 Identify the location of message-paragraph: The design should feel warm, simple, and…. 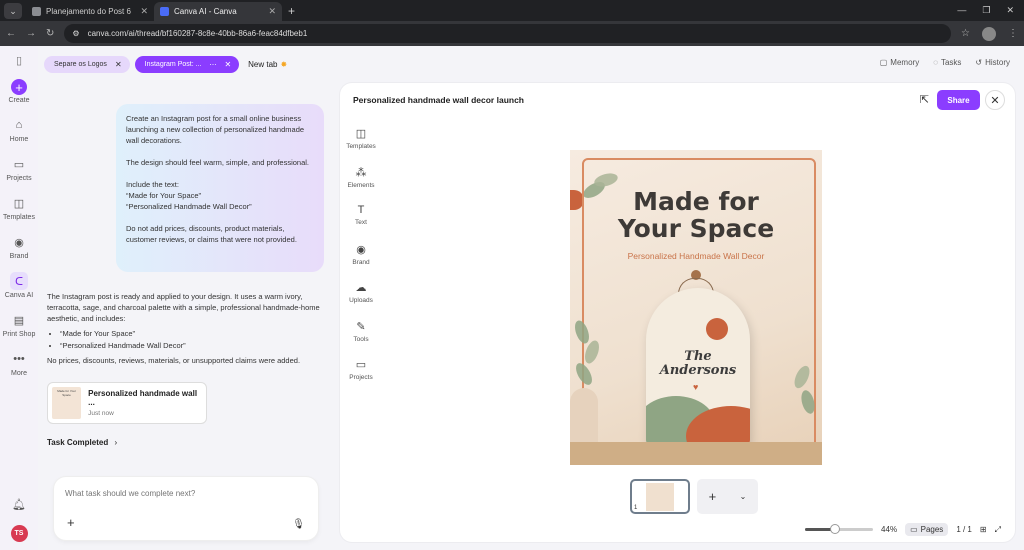
(218, 162).